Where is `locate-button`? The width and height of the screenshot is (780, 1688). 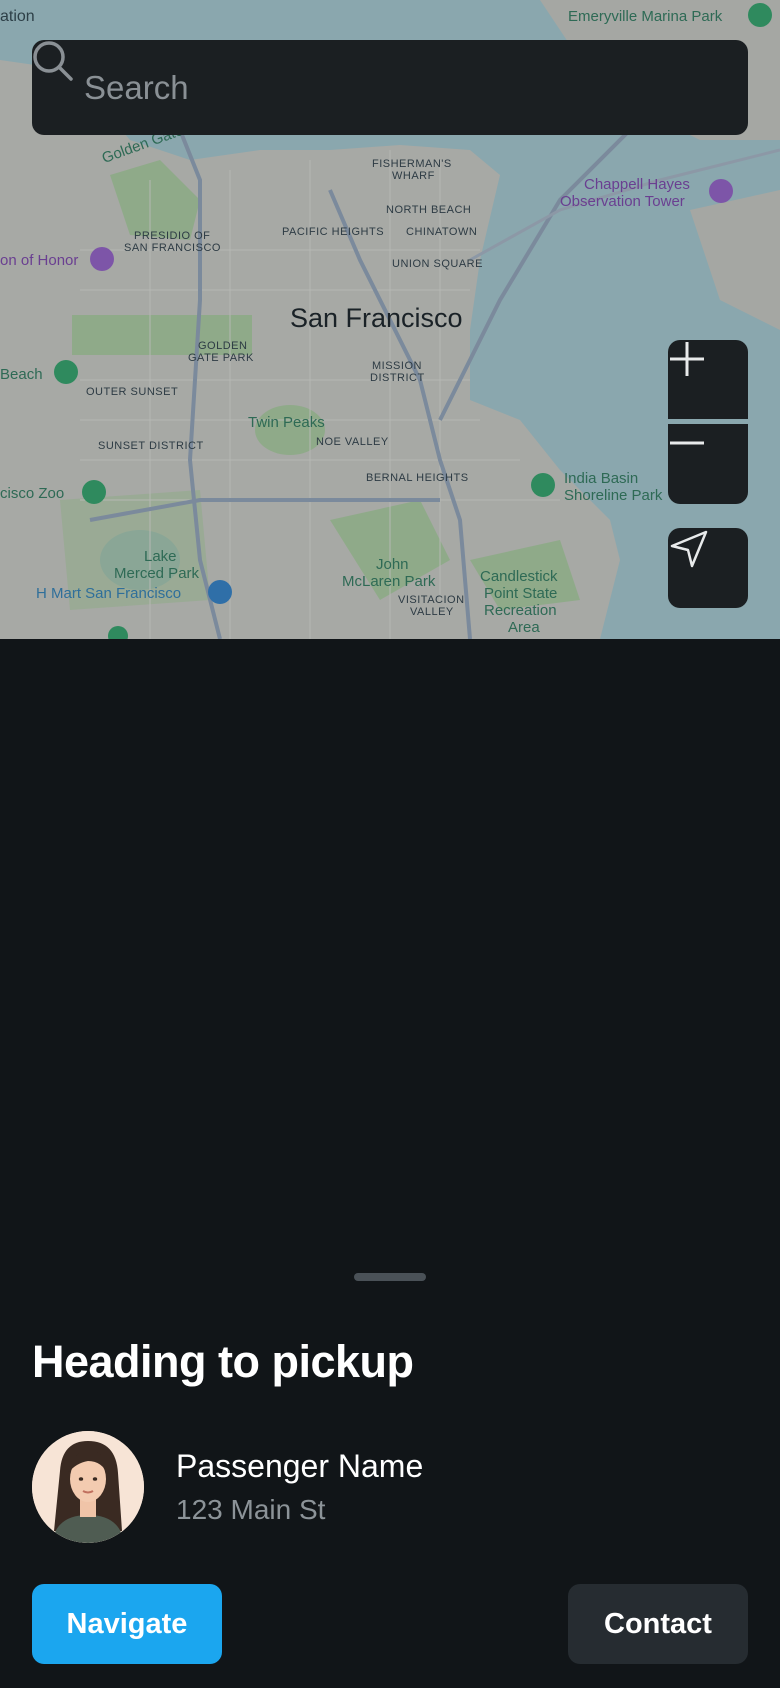 locate-button is located at coordinates (708, 568).